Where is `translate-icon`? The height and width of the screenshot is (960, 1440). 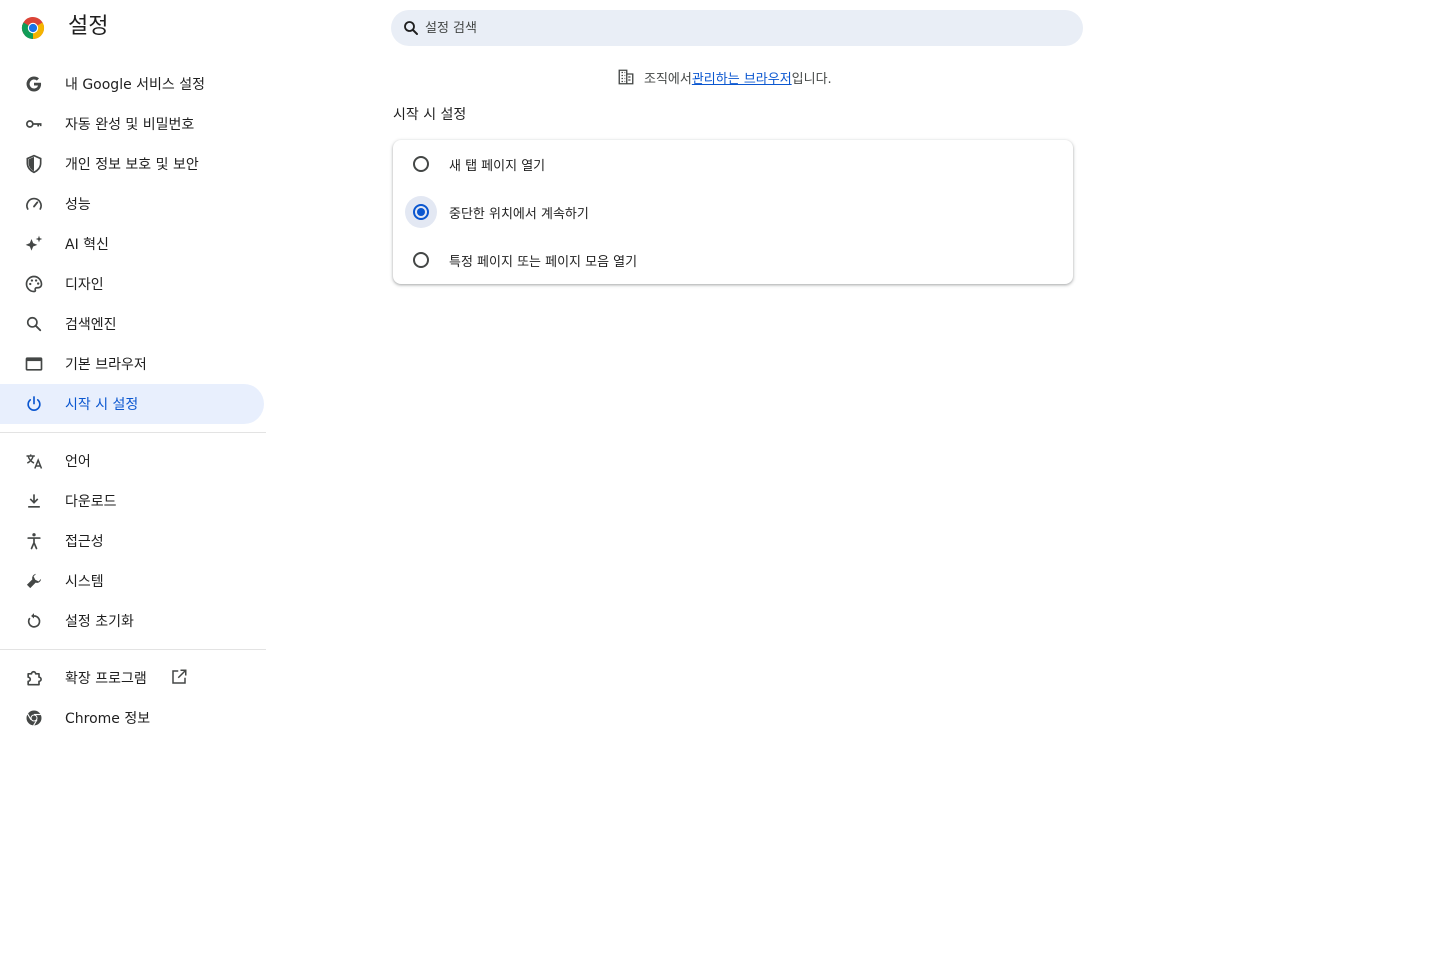 translate-icon is located at coordinates (34, 461).